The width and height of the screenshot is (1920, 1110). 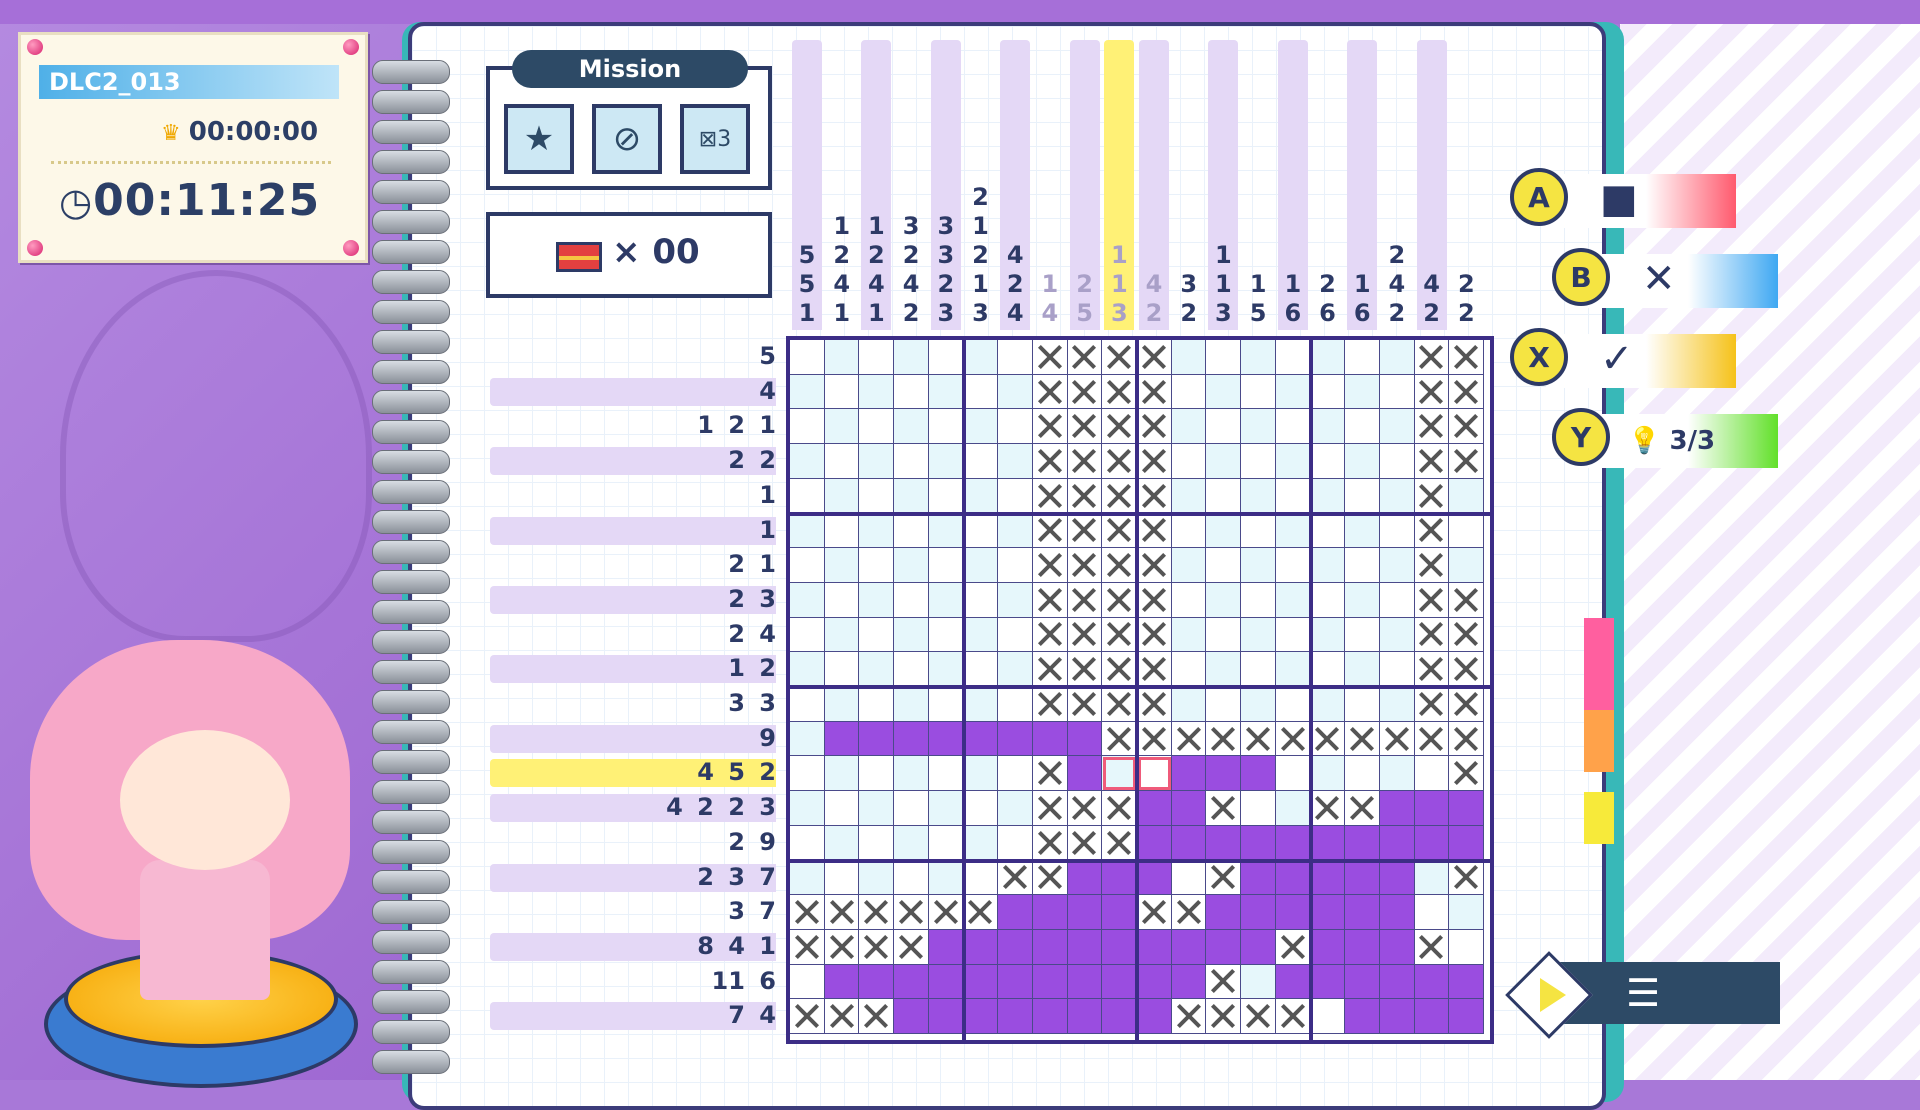 What do you see at coordinates (1665, 440) in the screenshot?
I see `control-y: Y 💡 3/3` at bounding box center [1665, 440].